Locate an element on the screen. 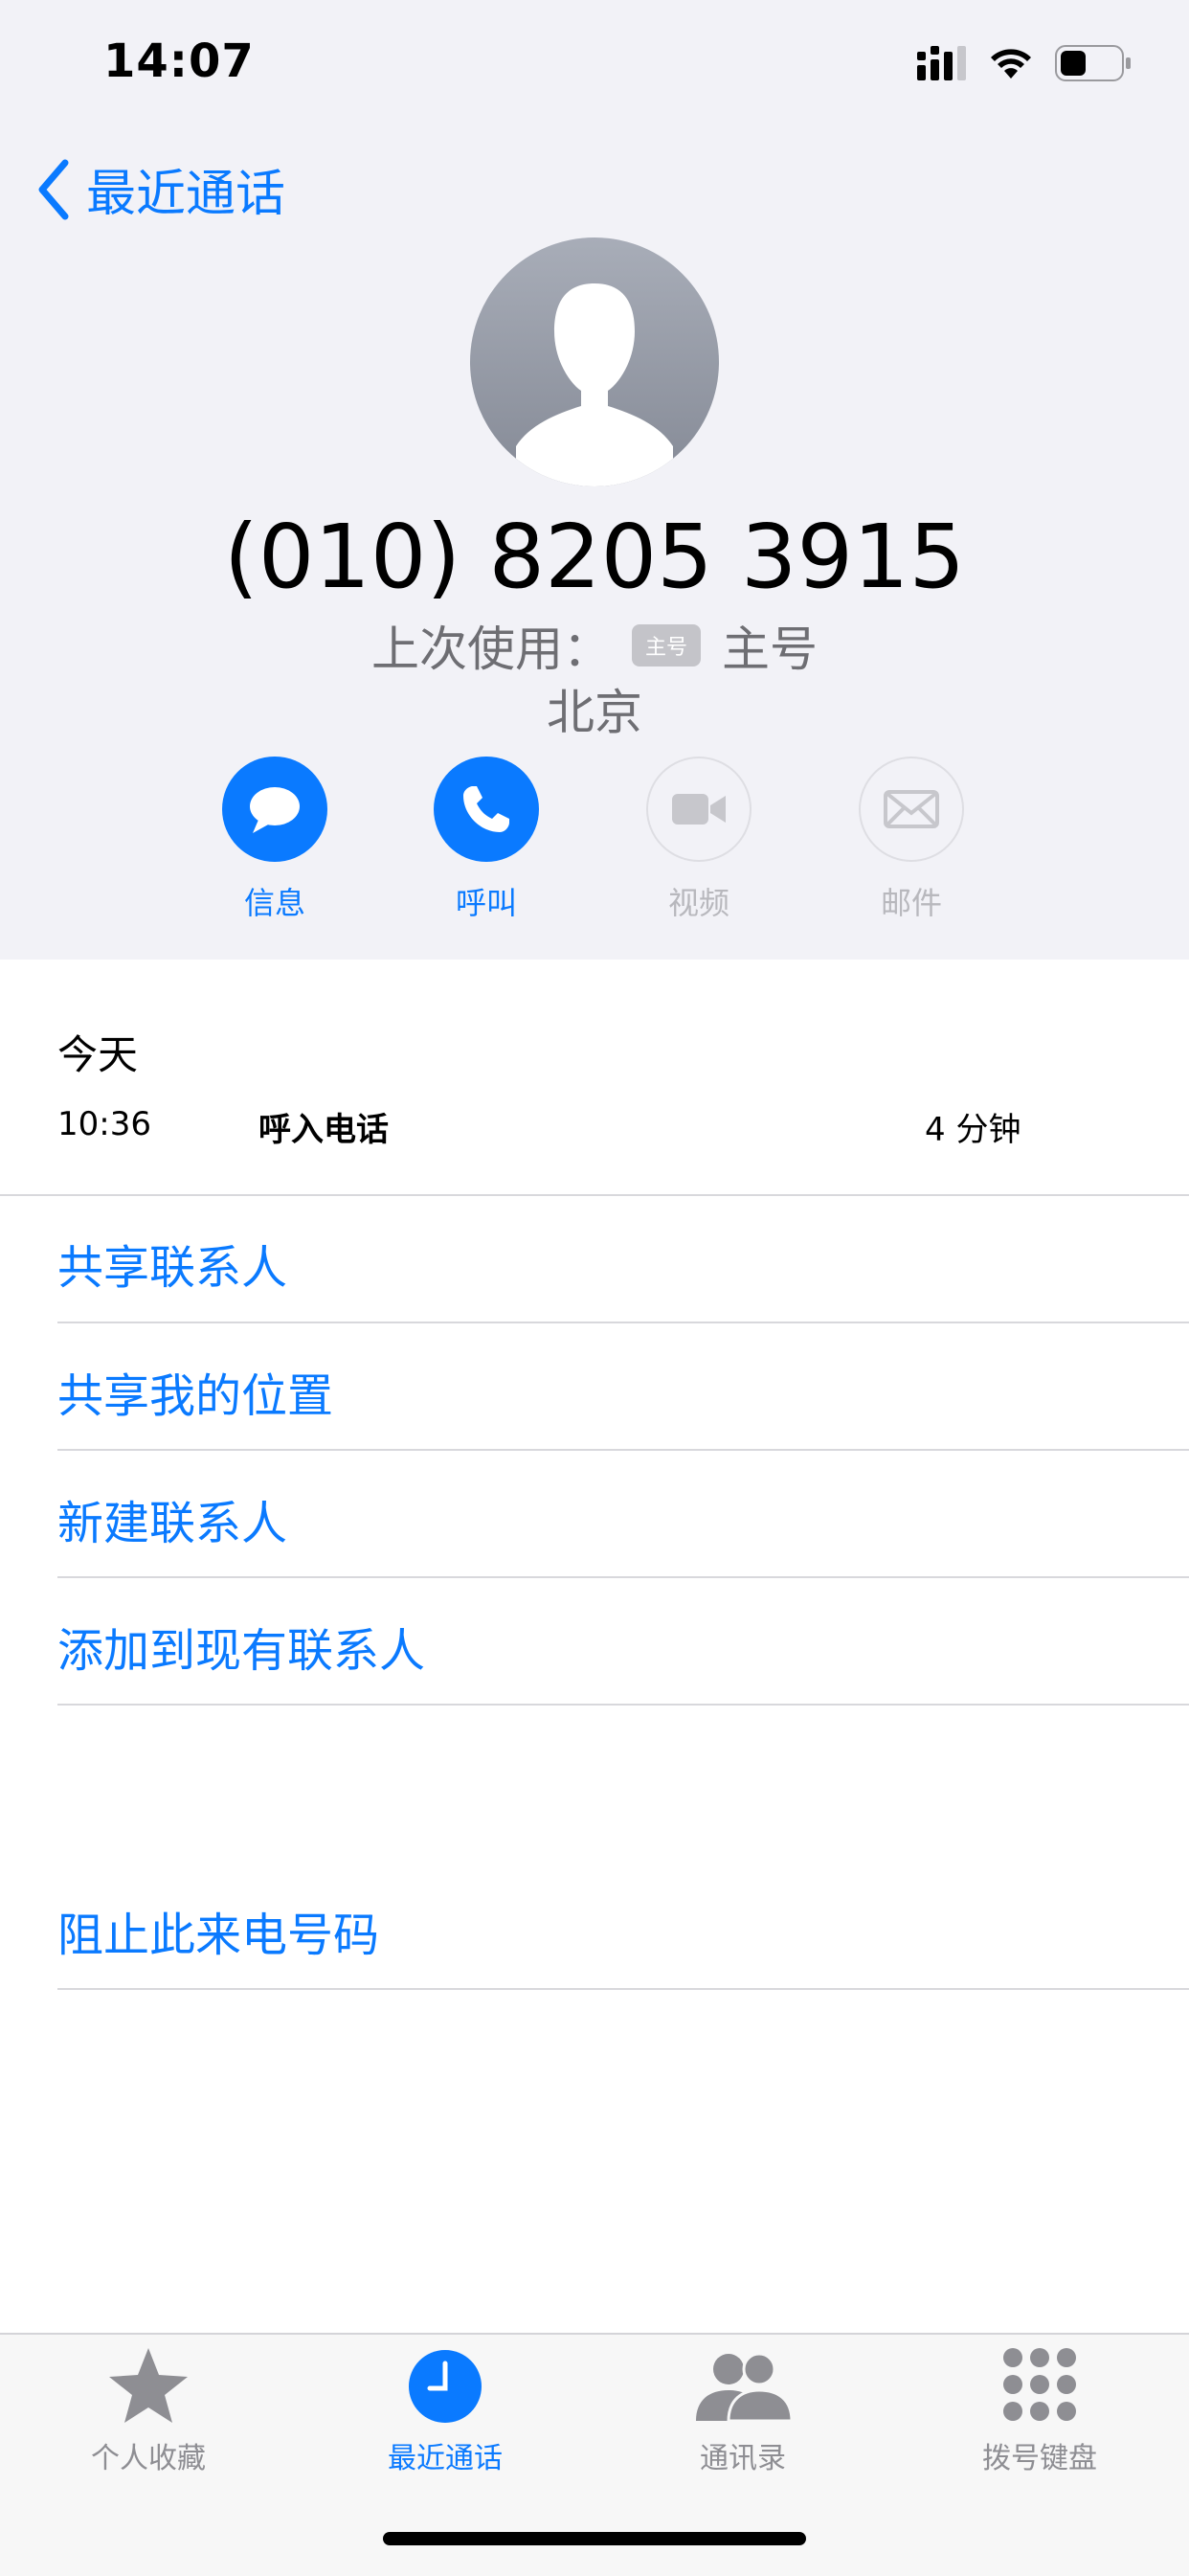  avatar is located at coordinates (594, 361).